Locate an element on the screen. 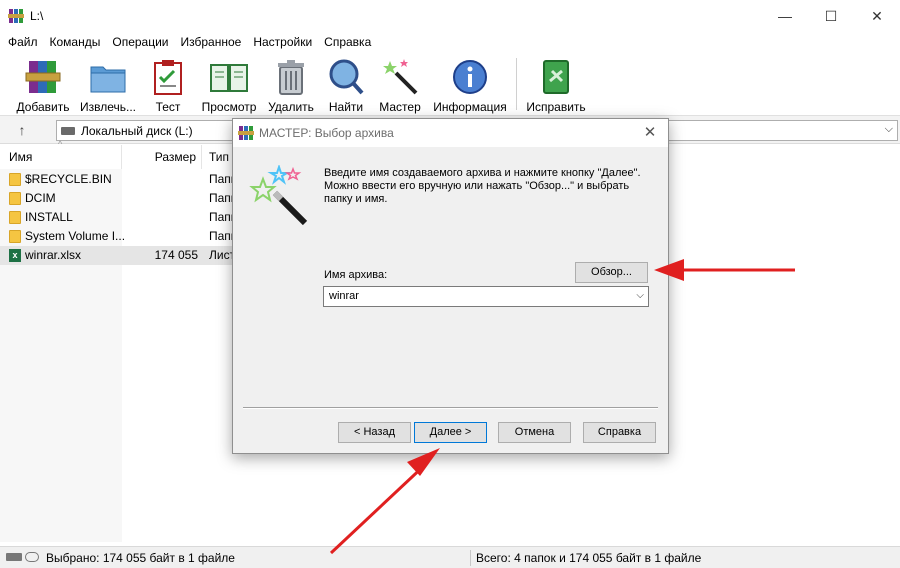  toolbar-separator is located at coordinates (516, 84).